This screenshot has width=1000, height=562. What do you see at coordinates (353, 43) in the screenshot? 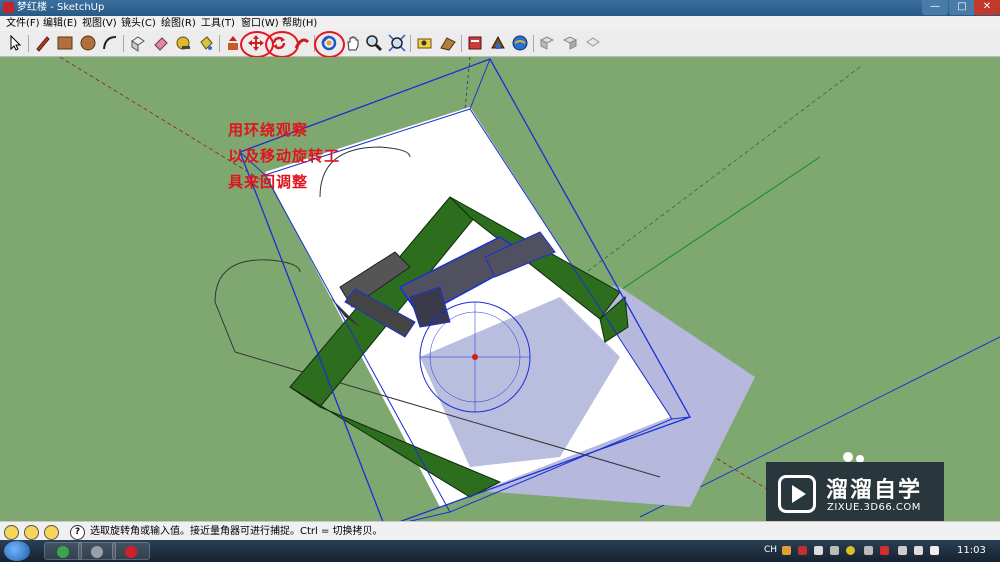
I see `pan-icon` at bounding box center [353, 43].